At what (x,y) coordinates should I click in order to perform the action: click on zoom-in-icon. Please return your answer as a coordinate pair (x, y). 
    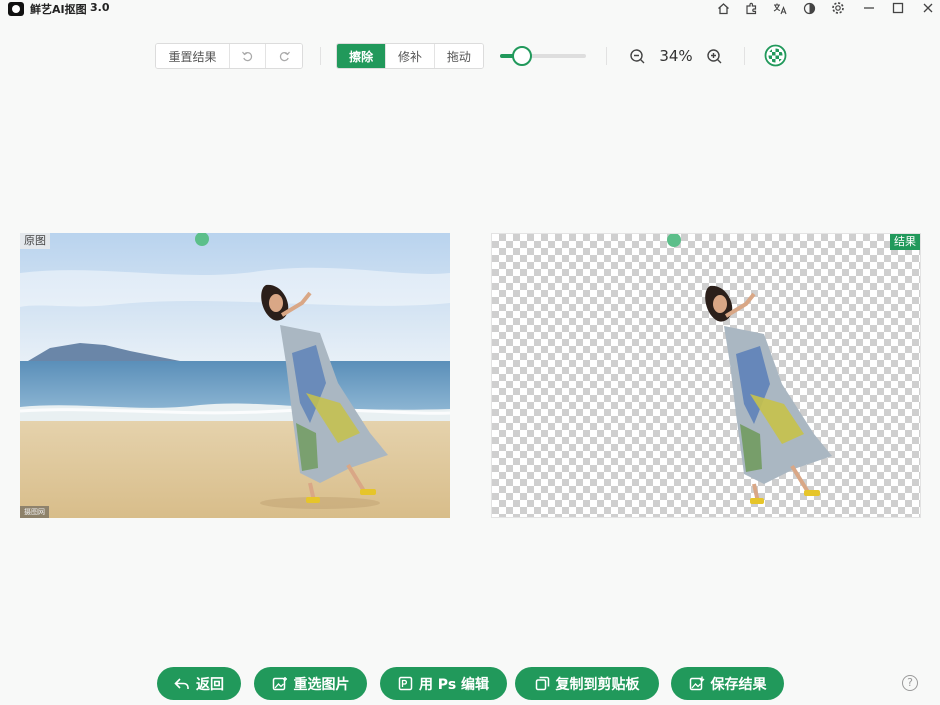
    Looking at the image, I should click on (714, 56).